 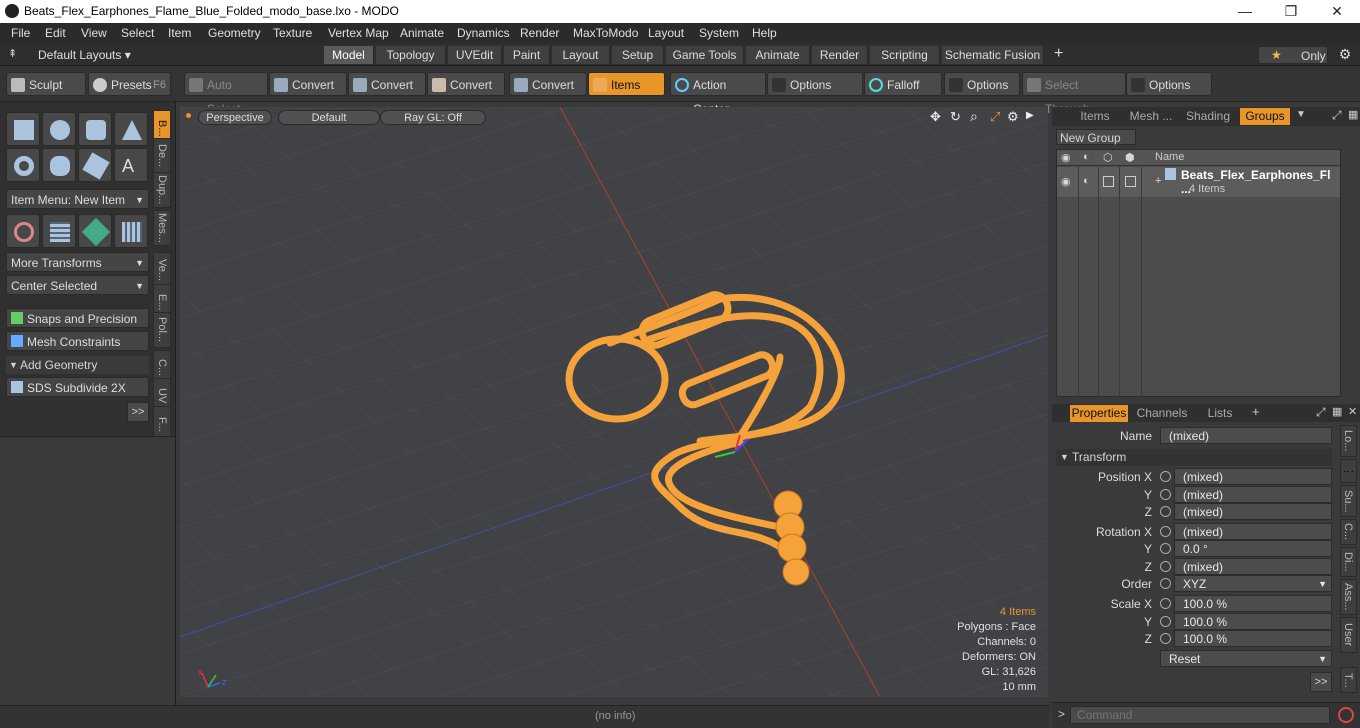 I want to click on render-toggle-icon: ◐, so click(x=1086, y=181).